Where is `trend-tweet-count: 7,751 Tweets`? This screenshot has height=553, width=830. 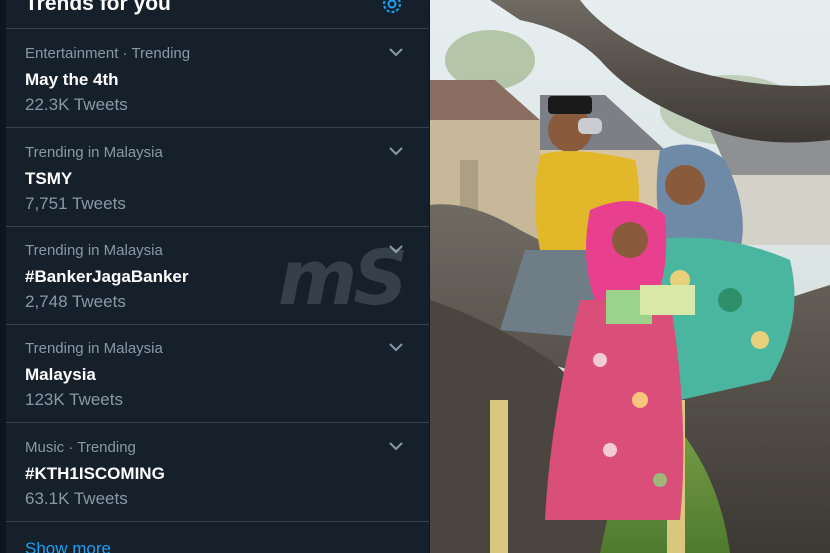
trend-tweet-count: 7,751 Tweets is located at coordinates (75, 203).